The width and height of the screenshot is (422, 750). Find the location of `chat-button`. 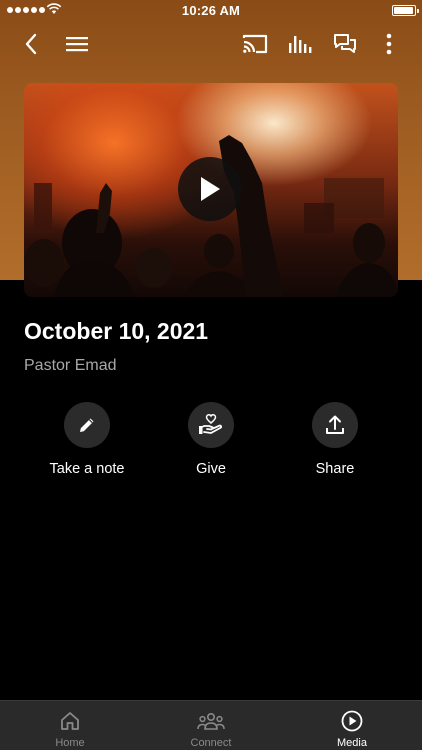

chat-button is located at coordinates (345, 44).